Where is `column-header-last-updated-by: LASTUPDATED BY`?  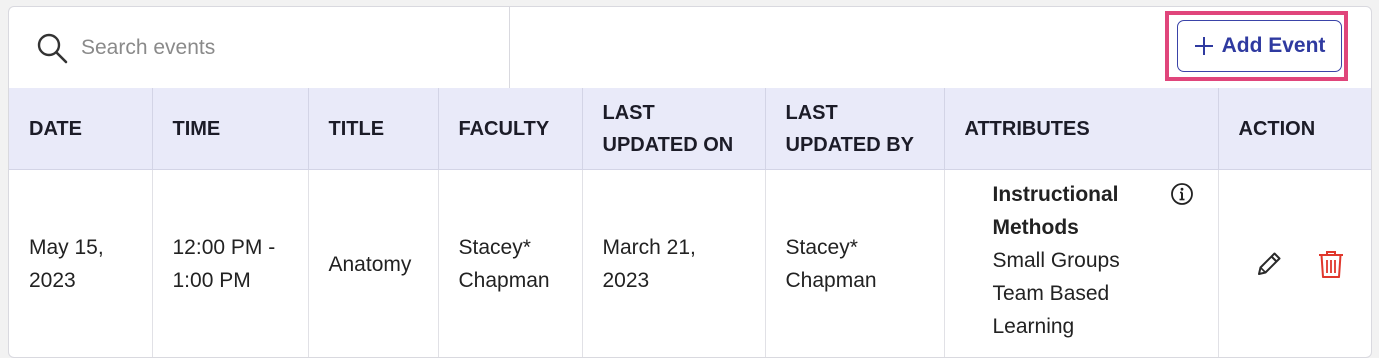
column-header-last-updated-by: LASTUPDATED BY is located at coordinates (854, 129).